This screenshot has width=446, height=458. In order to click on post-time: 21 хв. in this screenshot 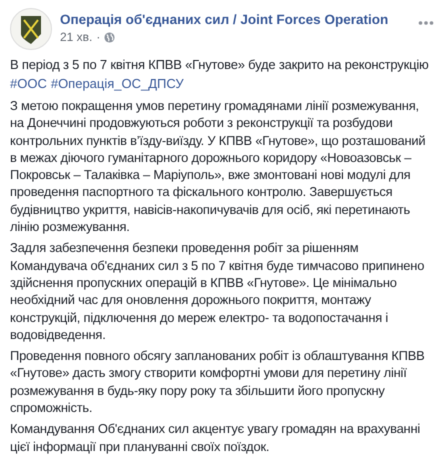, I will do `click(76, 37)`.